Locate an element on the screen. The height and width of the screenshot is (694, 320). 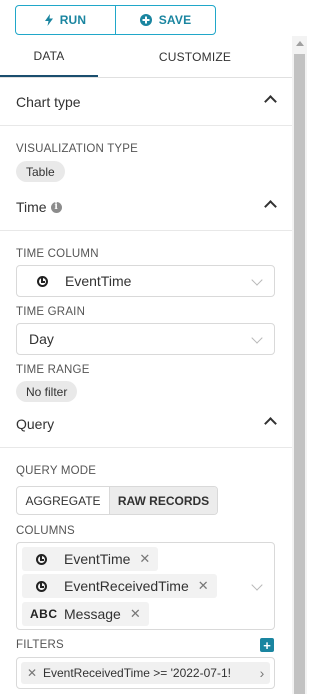
time-column-select: EventTime is located at coordinates (145, 281).